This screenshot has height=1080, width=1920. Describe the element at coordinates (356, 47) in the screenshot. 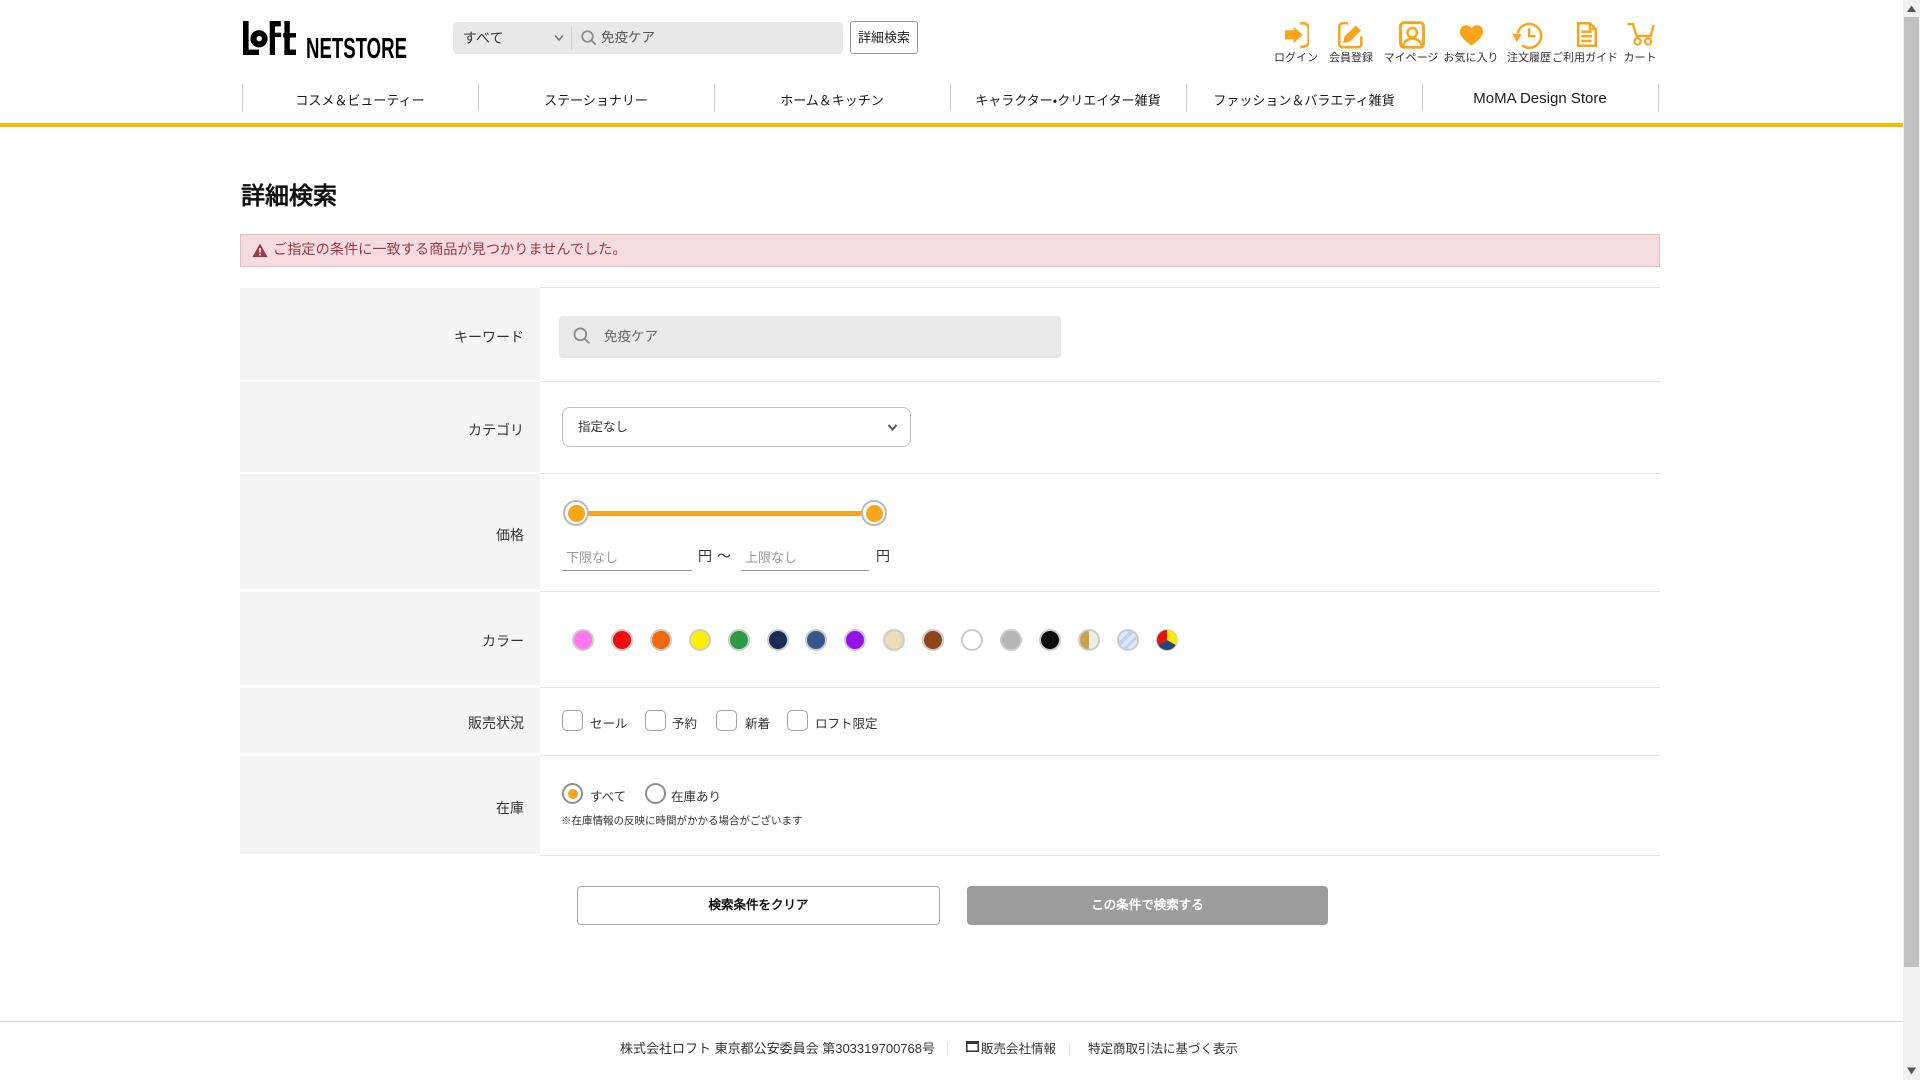

I see `svg-text: NETSTORE` at that location.